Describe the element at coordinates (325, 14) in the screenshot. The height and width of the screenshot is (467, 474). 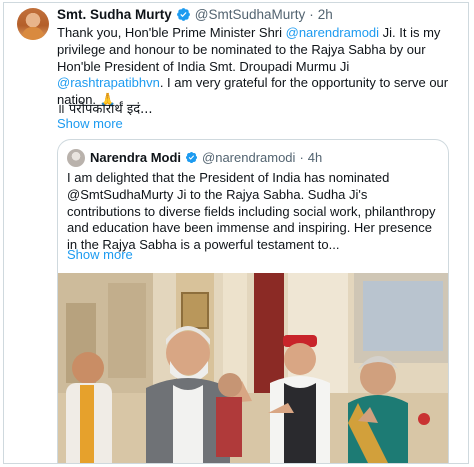
I see `tweet-timestamp: 2h` at that location.